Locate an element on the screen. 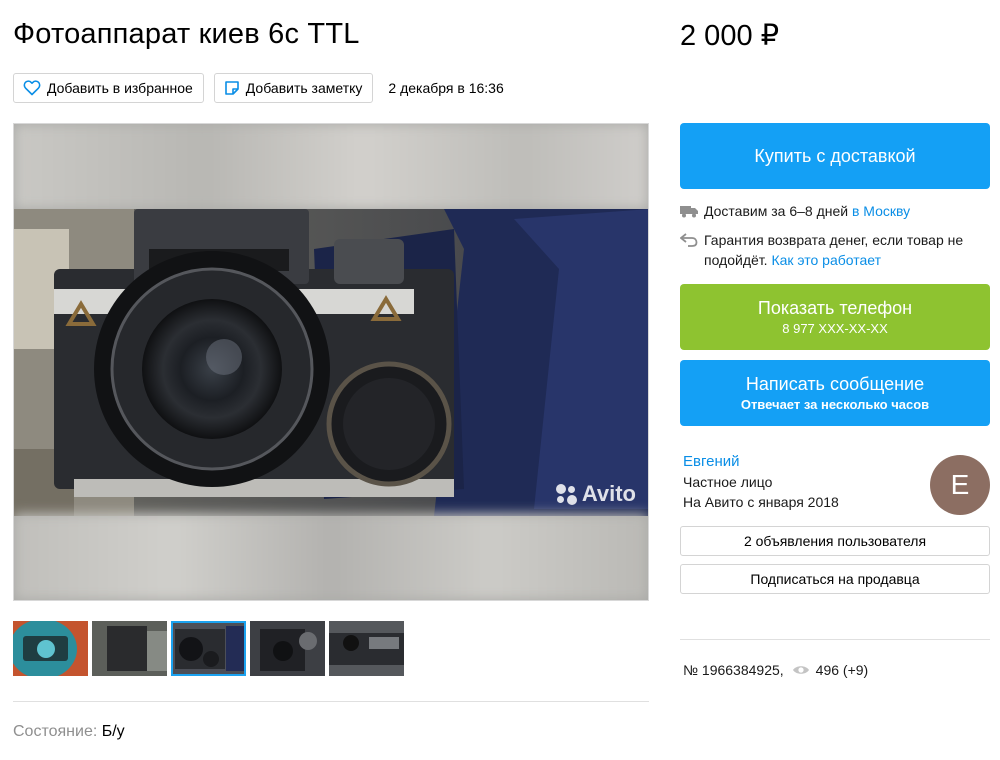 This screenshot has height=760, width=1000. condition-key: Состояние: is located at coordinates (55, 731).